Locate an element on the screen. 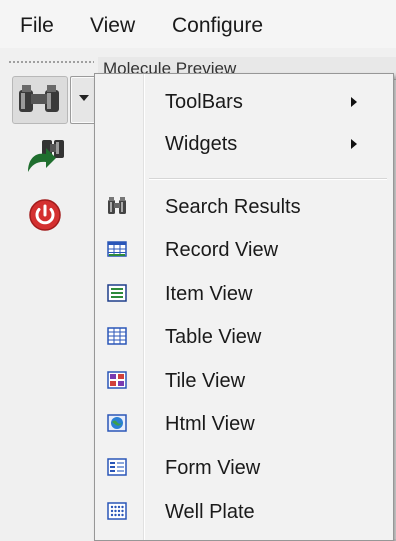 This screenshot has width=396, height=541. menu-item-search-results: Search Results is located at coordinates (243, 207).